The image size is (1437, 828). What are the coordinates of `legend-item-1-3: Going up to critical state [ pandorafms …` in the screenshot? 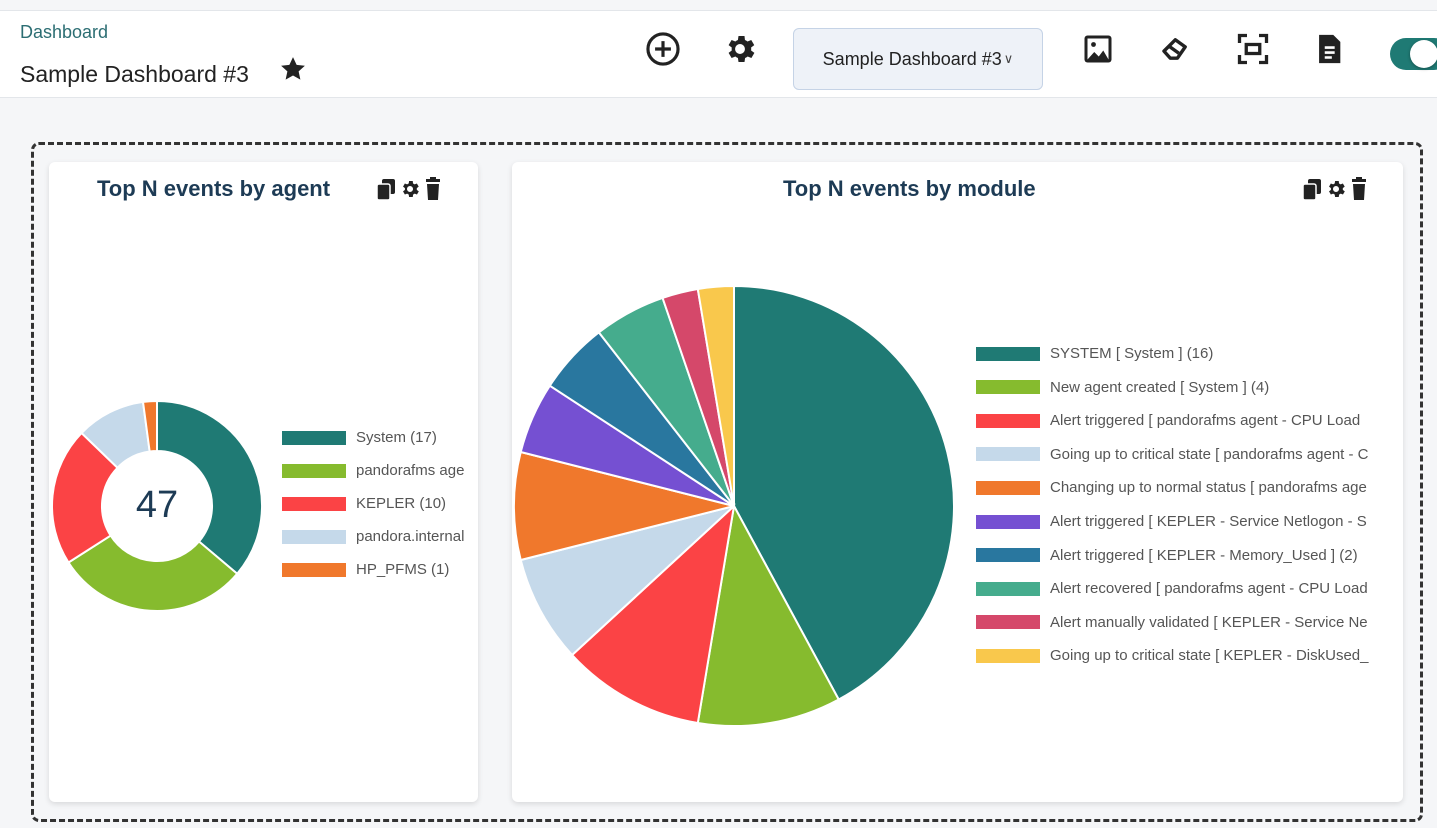 It's located at (1191, 454).